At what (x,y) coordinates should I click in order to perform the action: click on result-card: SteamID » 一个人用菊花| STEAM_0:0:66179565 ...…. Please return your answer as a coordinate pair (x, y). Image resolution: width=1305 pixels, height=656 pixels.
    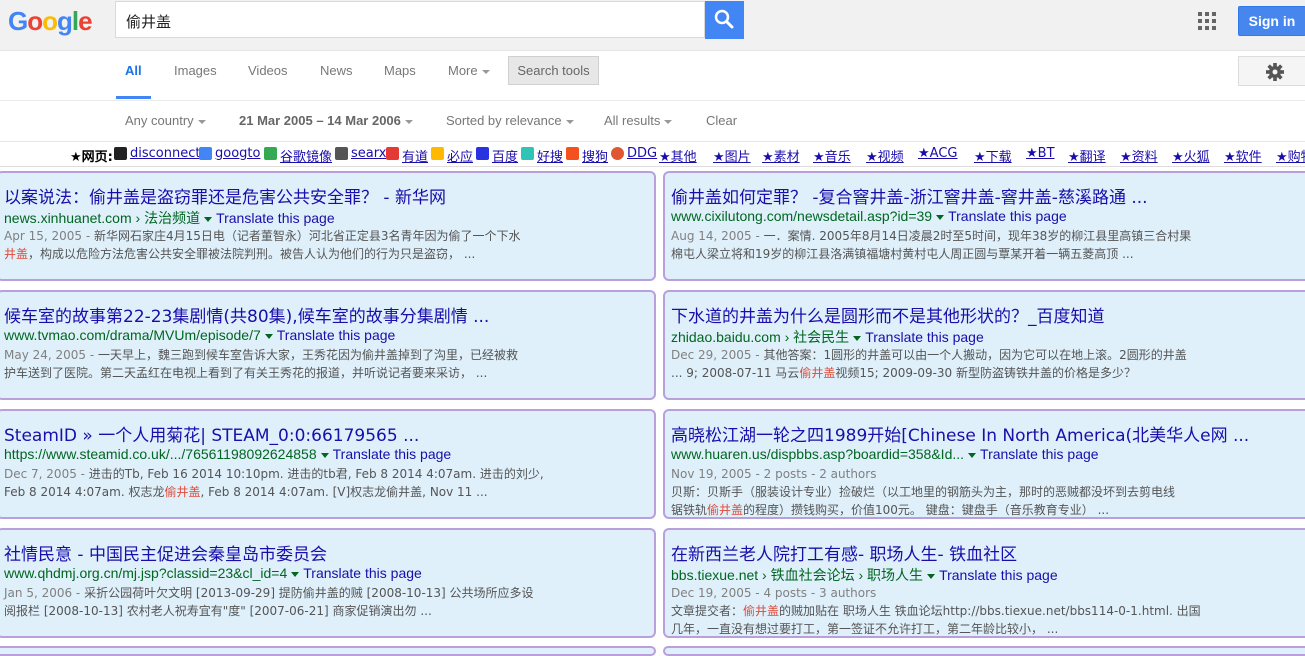
    Looking at the image, I should click on (328, 464).